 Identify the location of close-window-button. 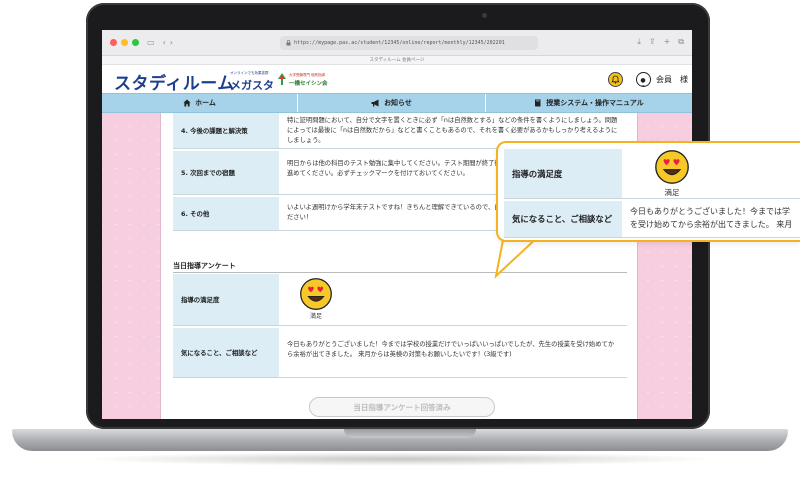
(113, 42).